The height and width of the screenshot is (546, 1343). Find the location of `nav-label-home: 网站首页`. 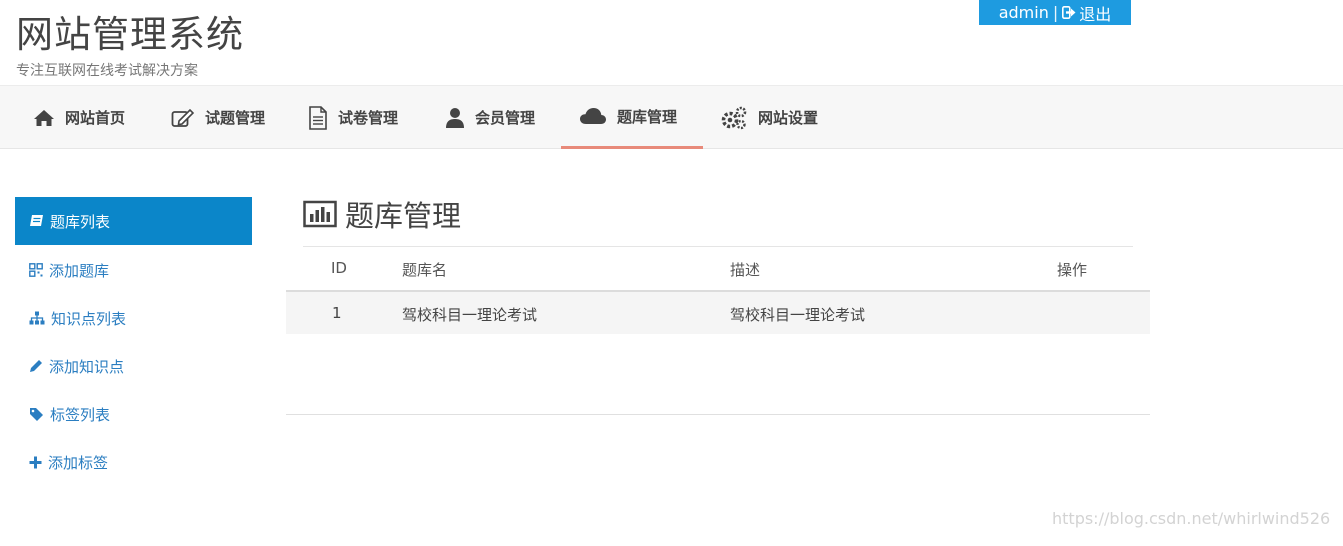

nav-label-home: 网站首页 is located at coordinates (95, 118).